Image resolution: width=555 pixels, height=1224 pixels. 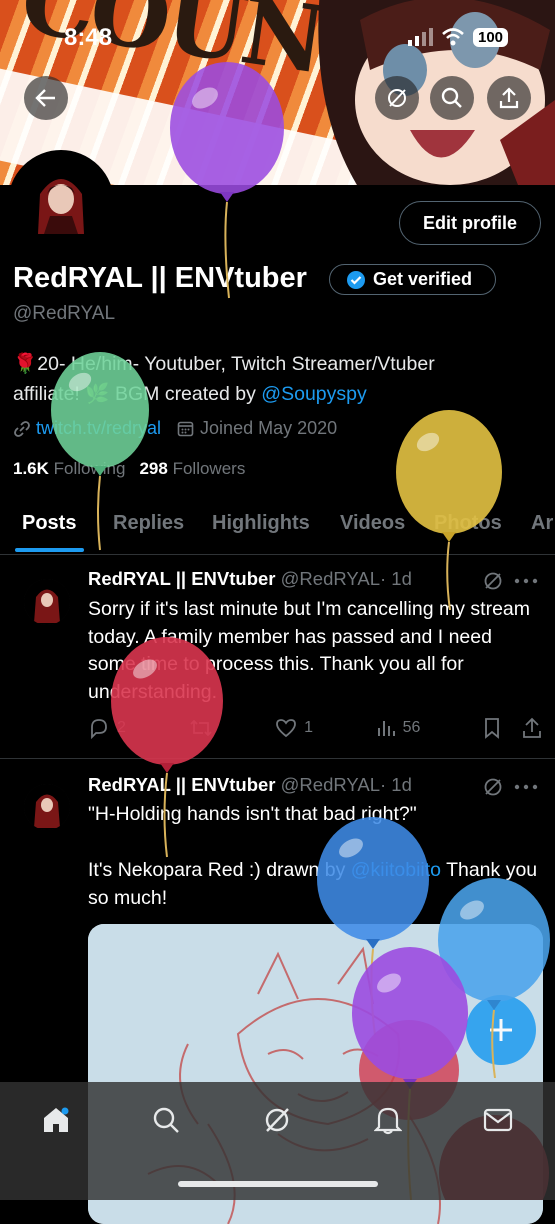 I want to click on tab-articles: Ar, so click(x=542, y=523).